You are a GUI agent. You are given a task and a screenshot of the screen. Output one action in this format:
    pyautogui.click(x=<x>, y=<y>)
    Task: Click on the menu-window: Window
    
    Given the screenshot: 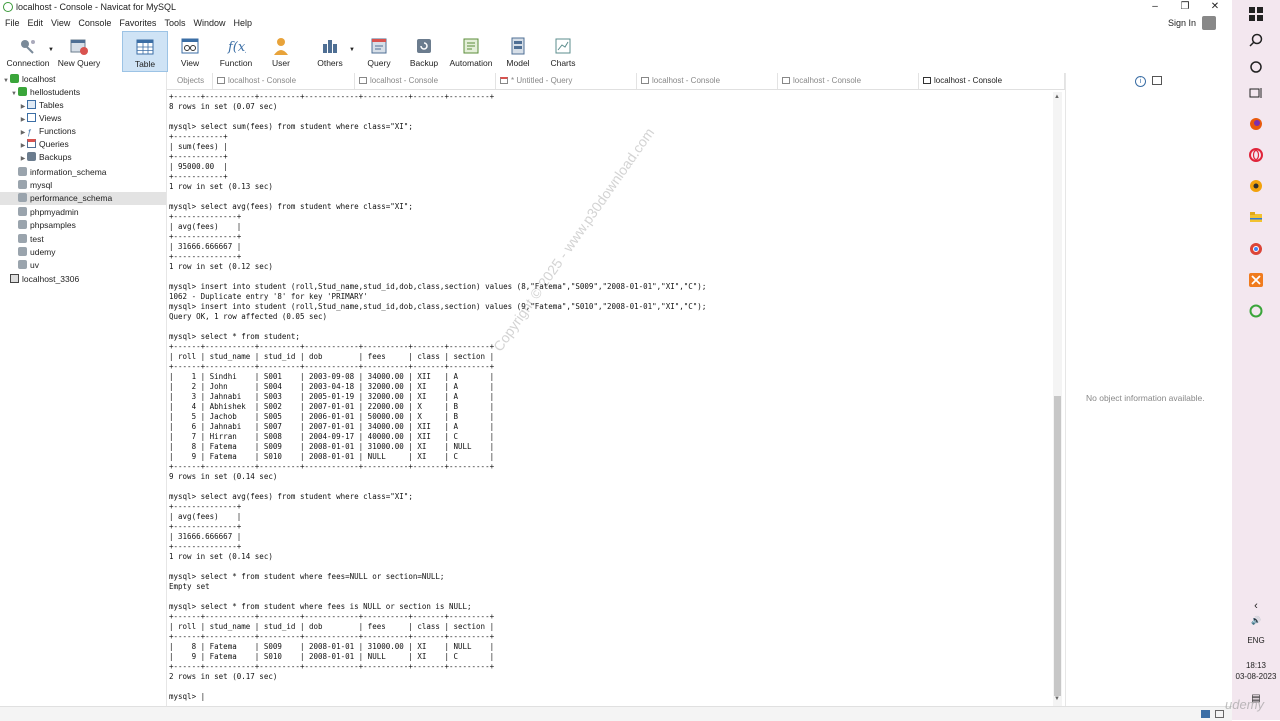 What is the action you would take?
    pyautogui.click(x=209, y=23)
    